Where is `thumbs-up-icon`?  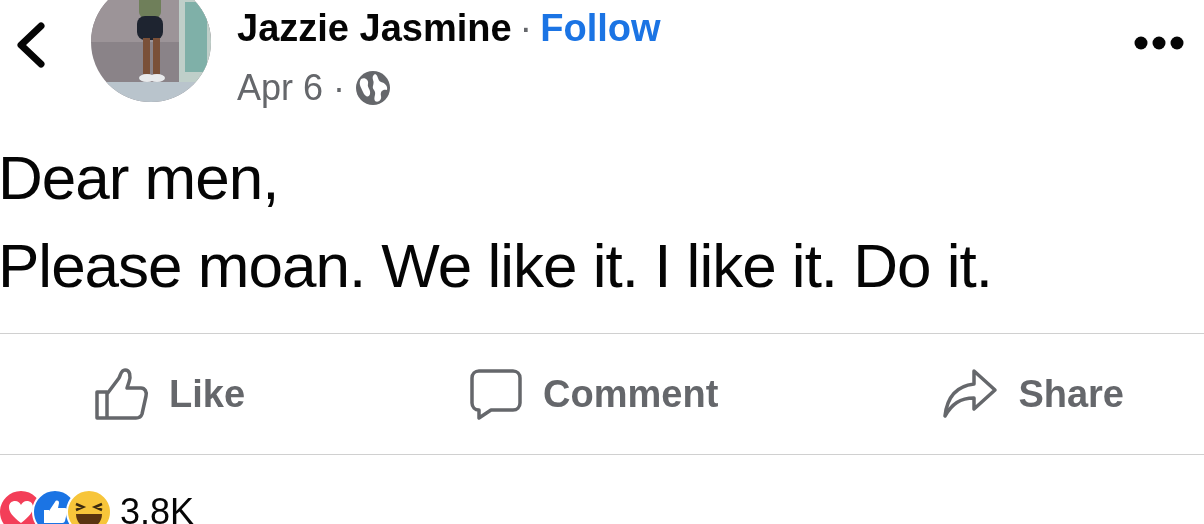
thumbs-up-icon is located at coordinates (121, 394).